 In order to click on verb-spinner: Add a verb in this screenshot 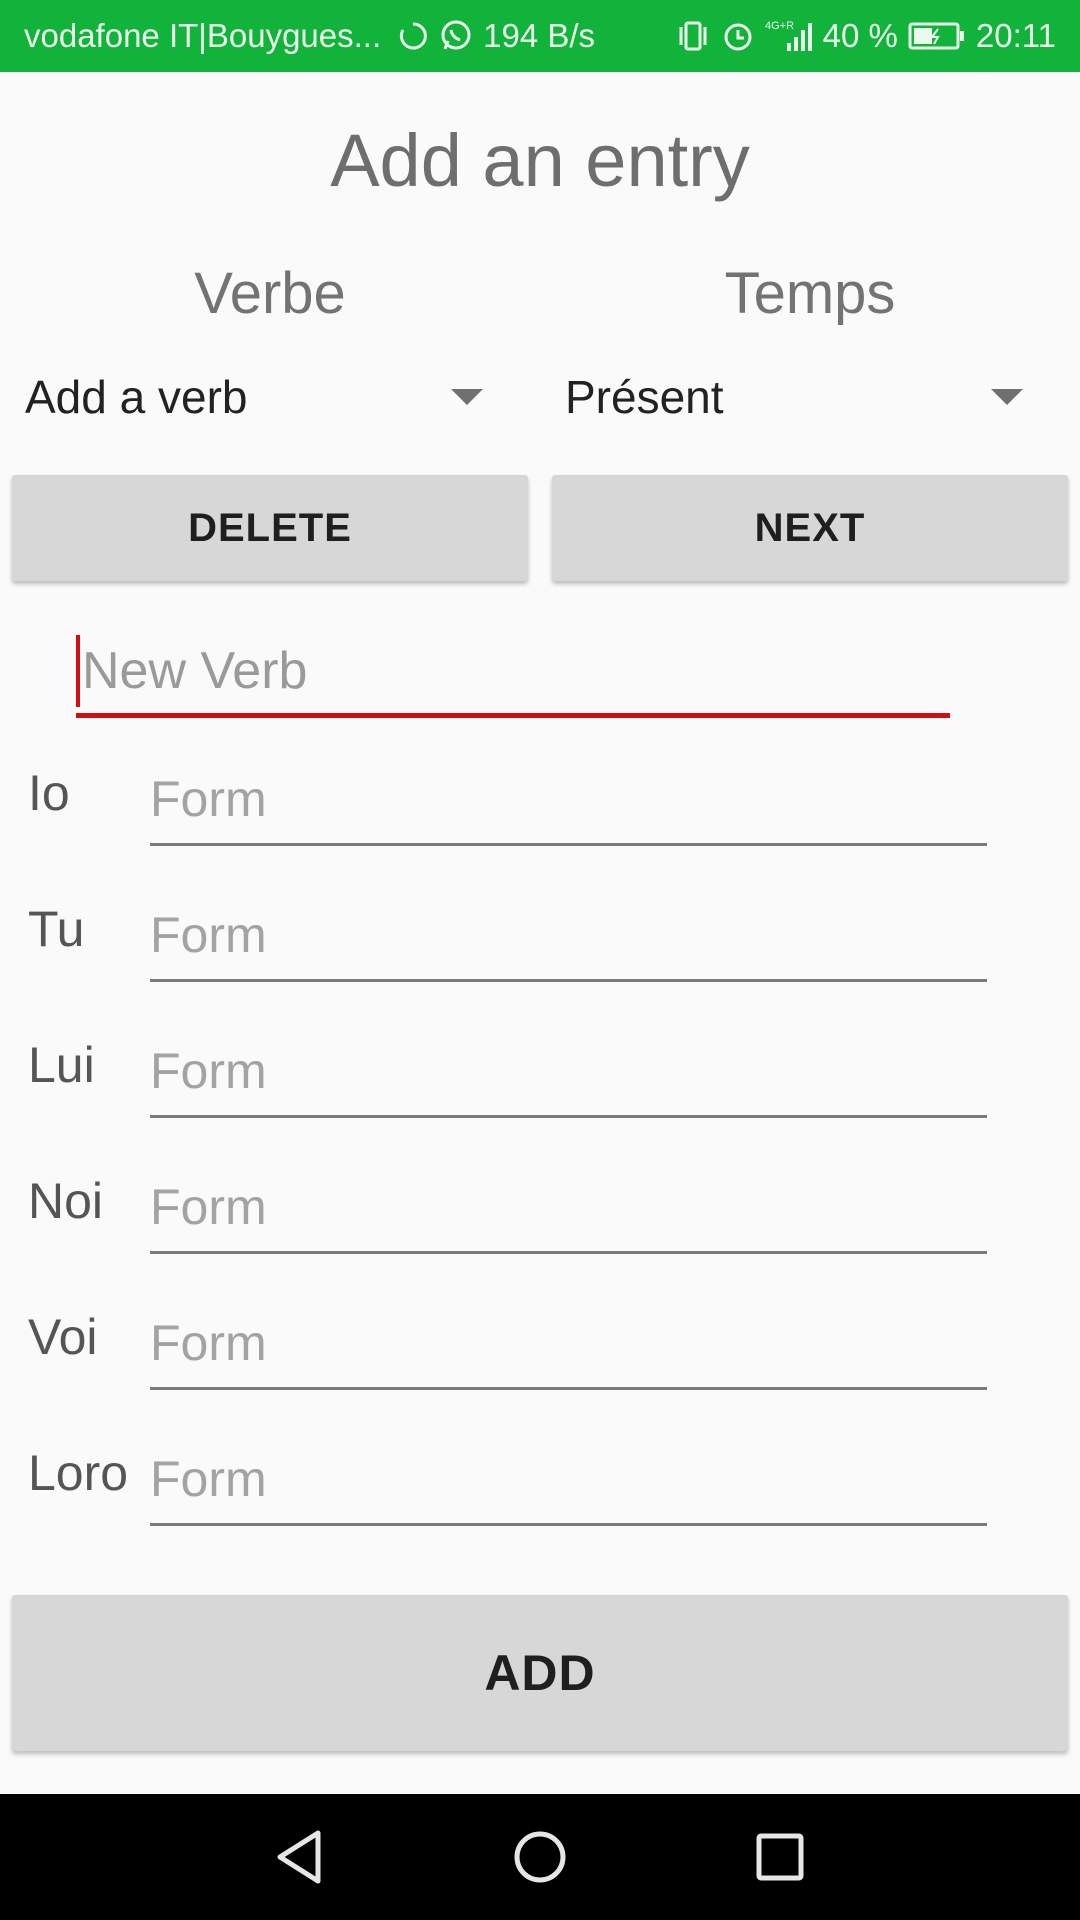, I will do `click(265, 397)`.